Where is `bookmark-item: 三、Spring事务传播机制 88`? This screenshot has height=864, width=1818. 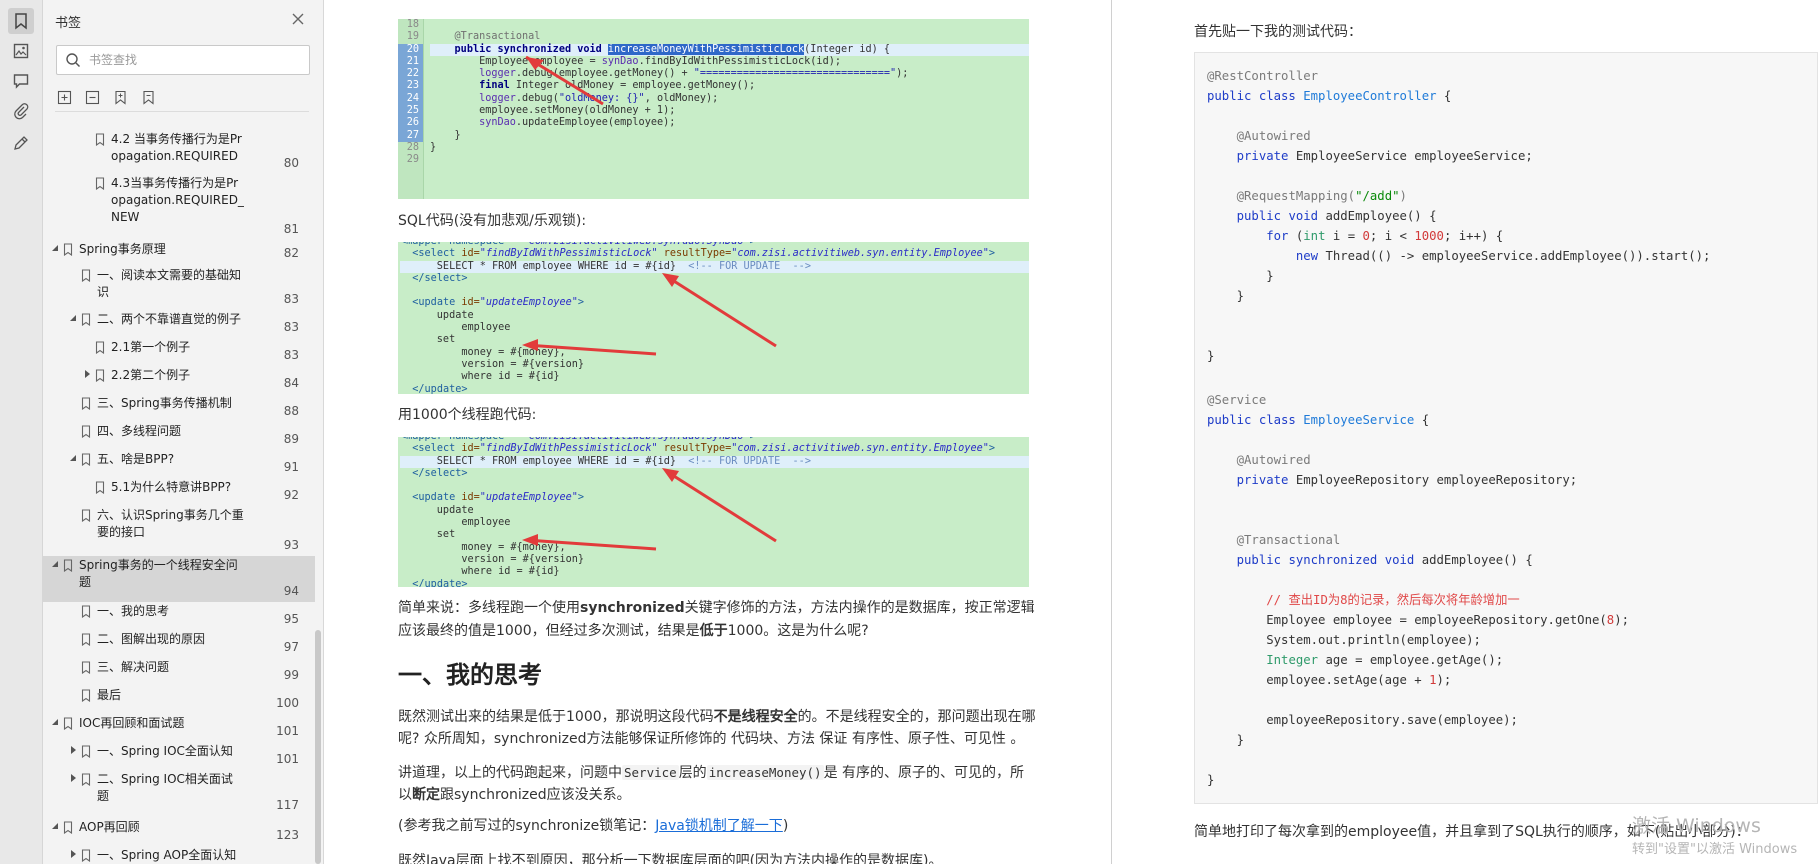 bookmark-item: 三、Spring事务传播机制 88 is located at coordinates (179, 408).